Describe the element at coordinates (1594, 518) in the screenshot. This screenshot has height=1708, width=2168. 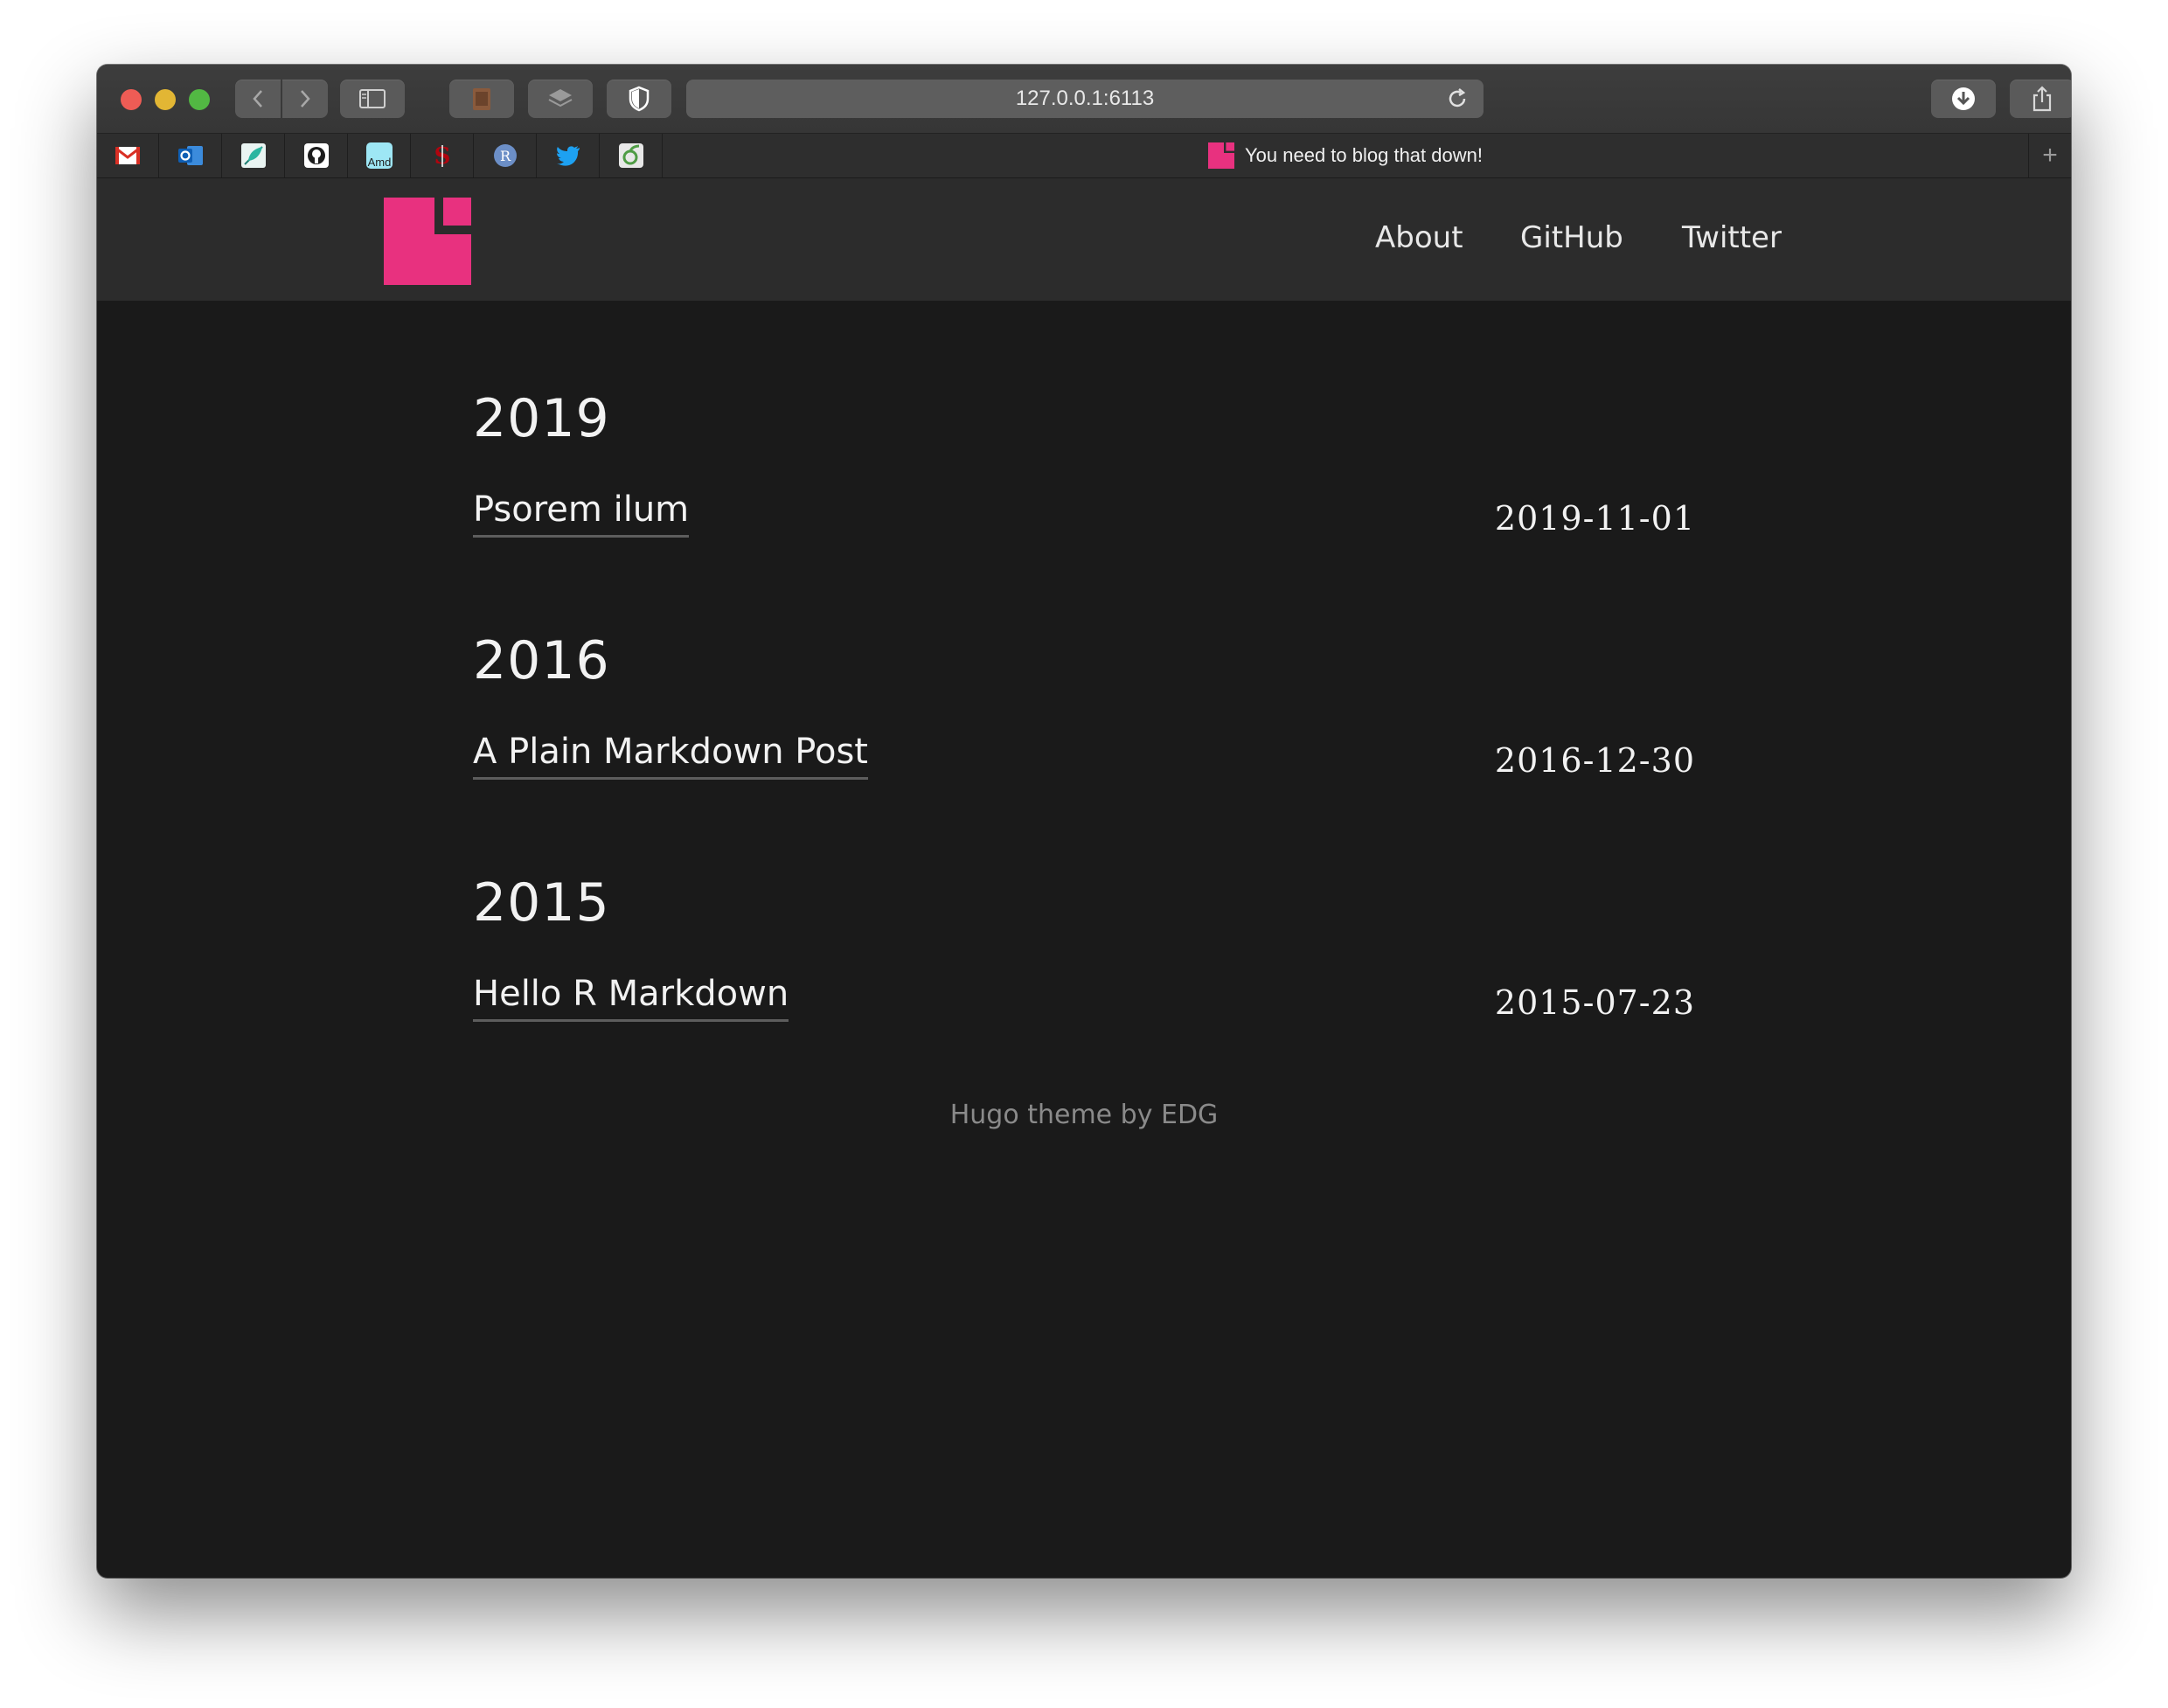
I see `post-date: 2019-11-01` at that location.